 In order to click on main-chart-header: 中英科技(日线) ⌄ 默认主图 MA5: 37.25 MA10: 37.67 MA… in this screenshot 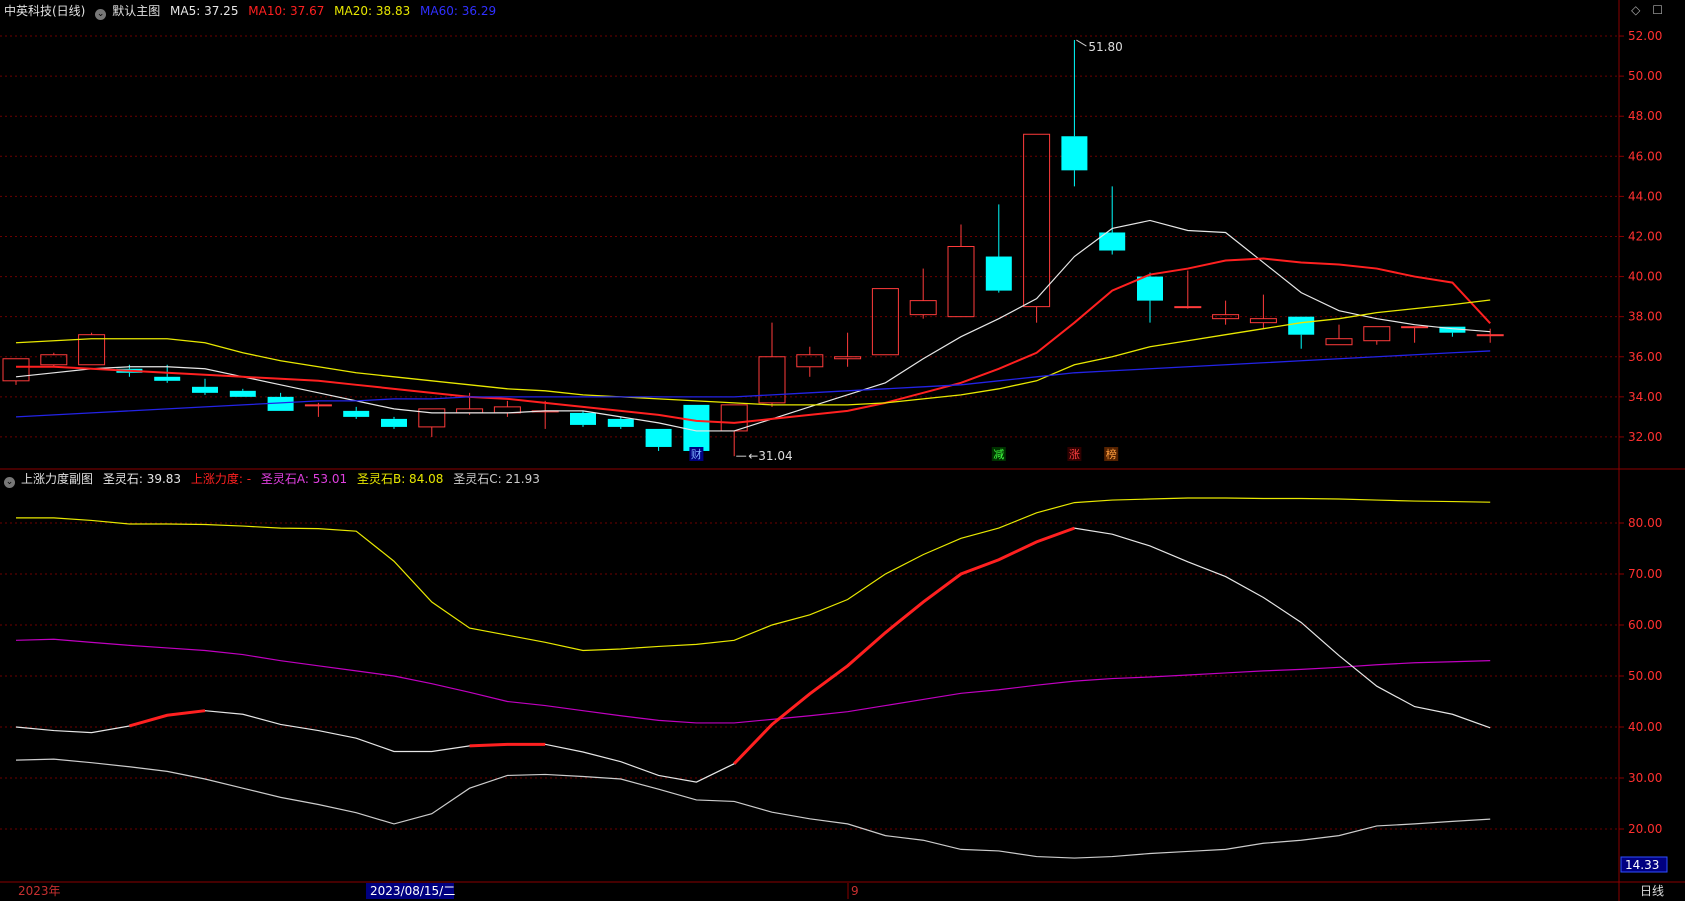, I will do `click(253, 12)`.